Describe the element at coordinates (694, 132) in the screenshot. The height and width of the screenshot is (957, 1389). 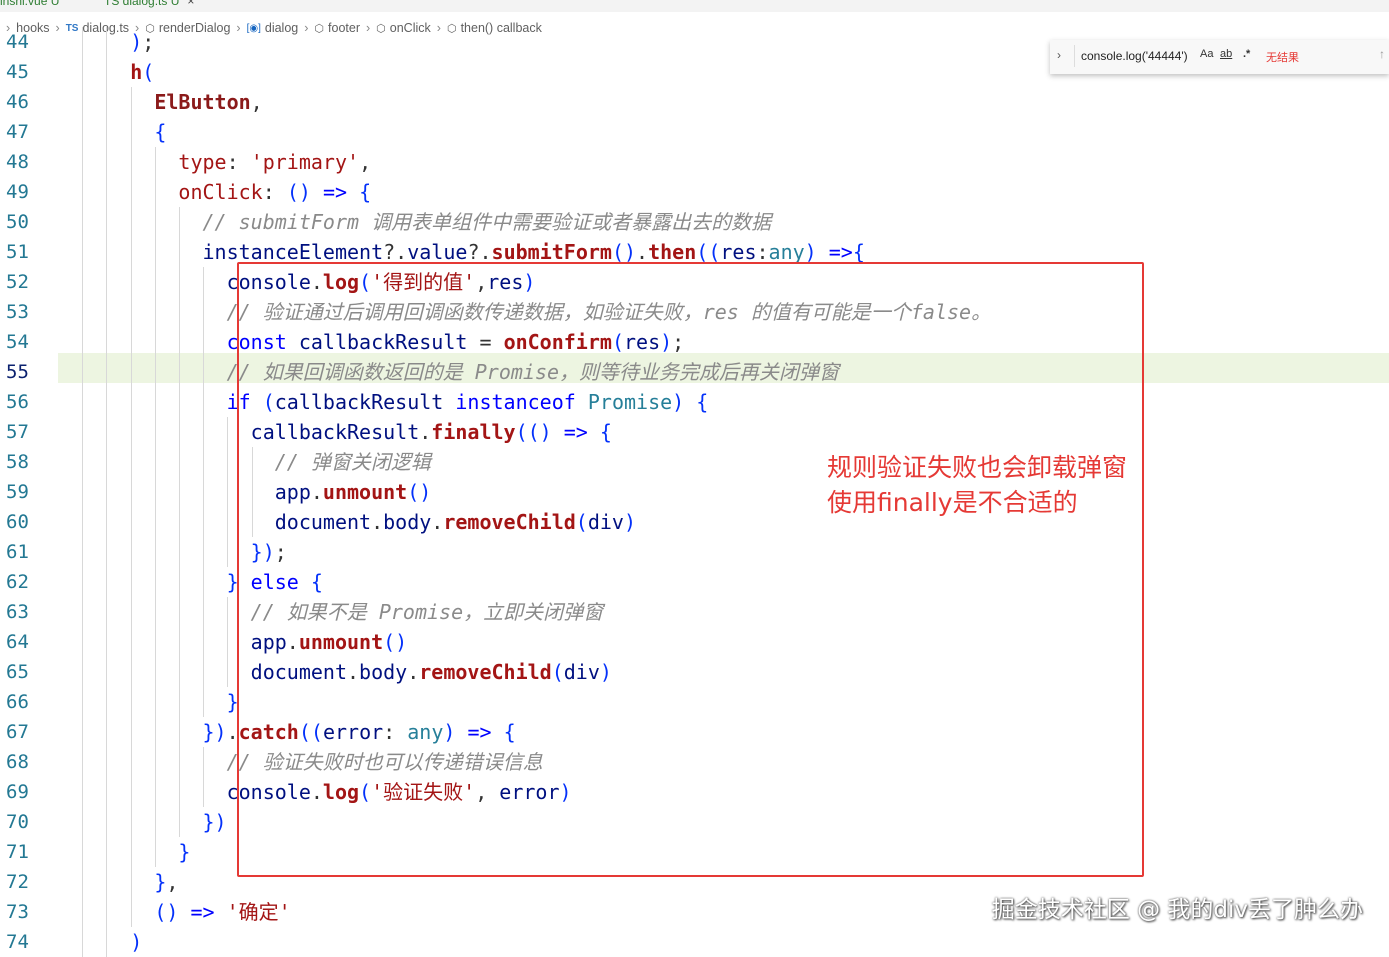
I see `code-line: 47 {` at that location.